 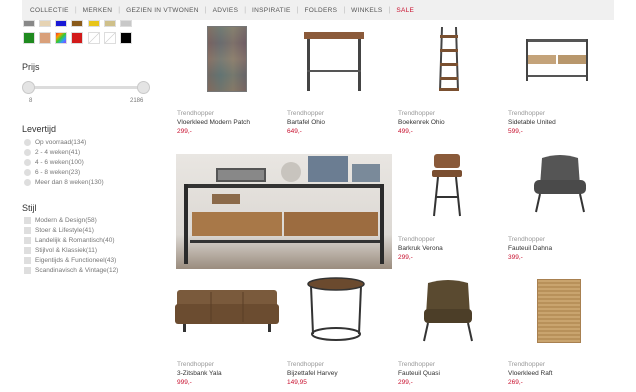 I want to click on product-price: 399,-, so click(x=515, y=257).